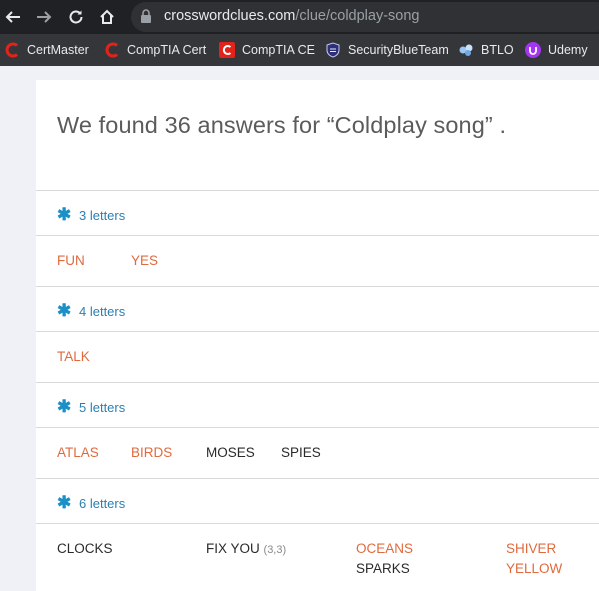 The image size is (599, 591). I want to click on lock-icon, so click(146, 18).